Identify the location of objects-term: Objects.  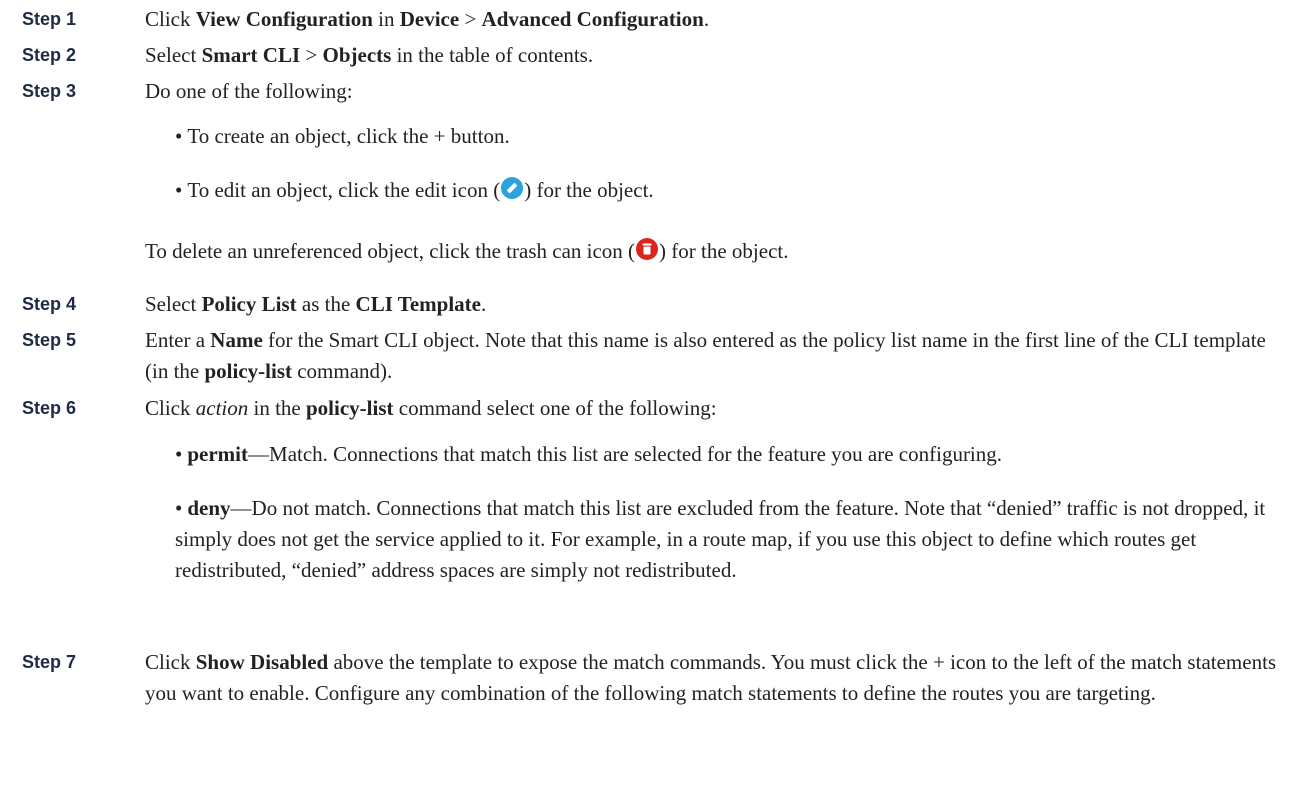
(357, 55).